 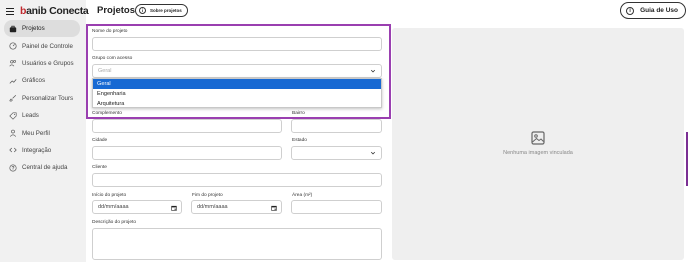 What do you see at coordinates (13, 29) in the screenshot?
I see `briefcase-icon` at bounding box center [13, 29].